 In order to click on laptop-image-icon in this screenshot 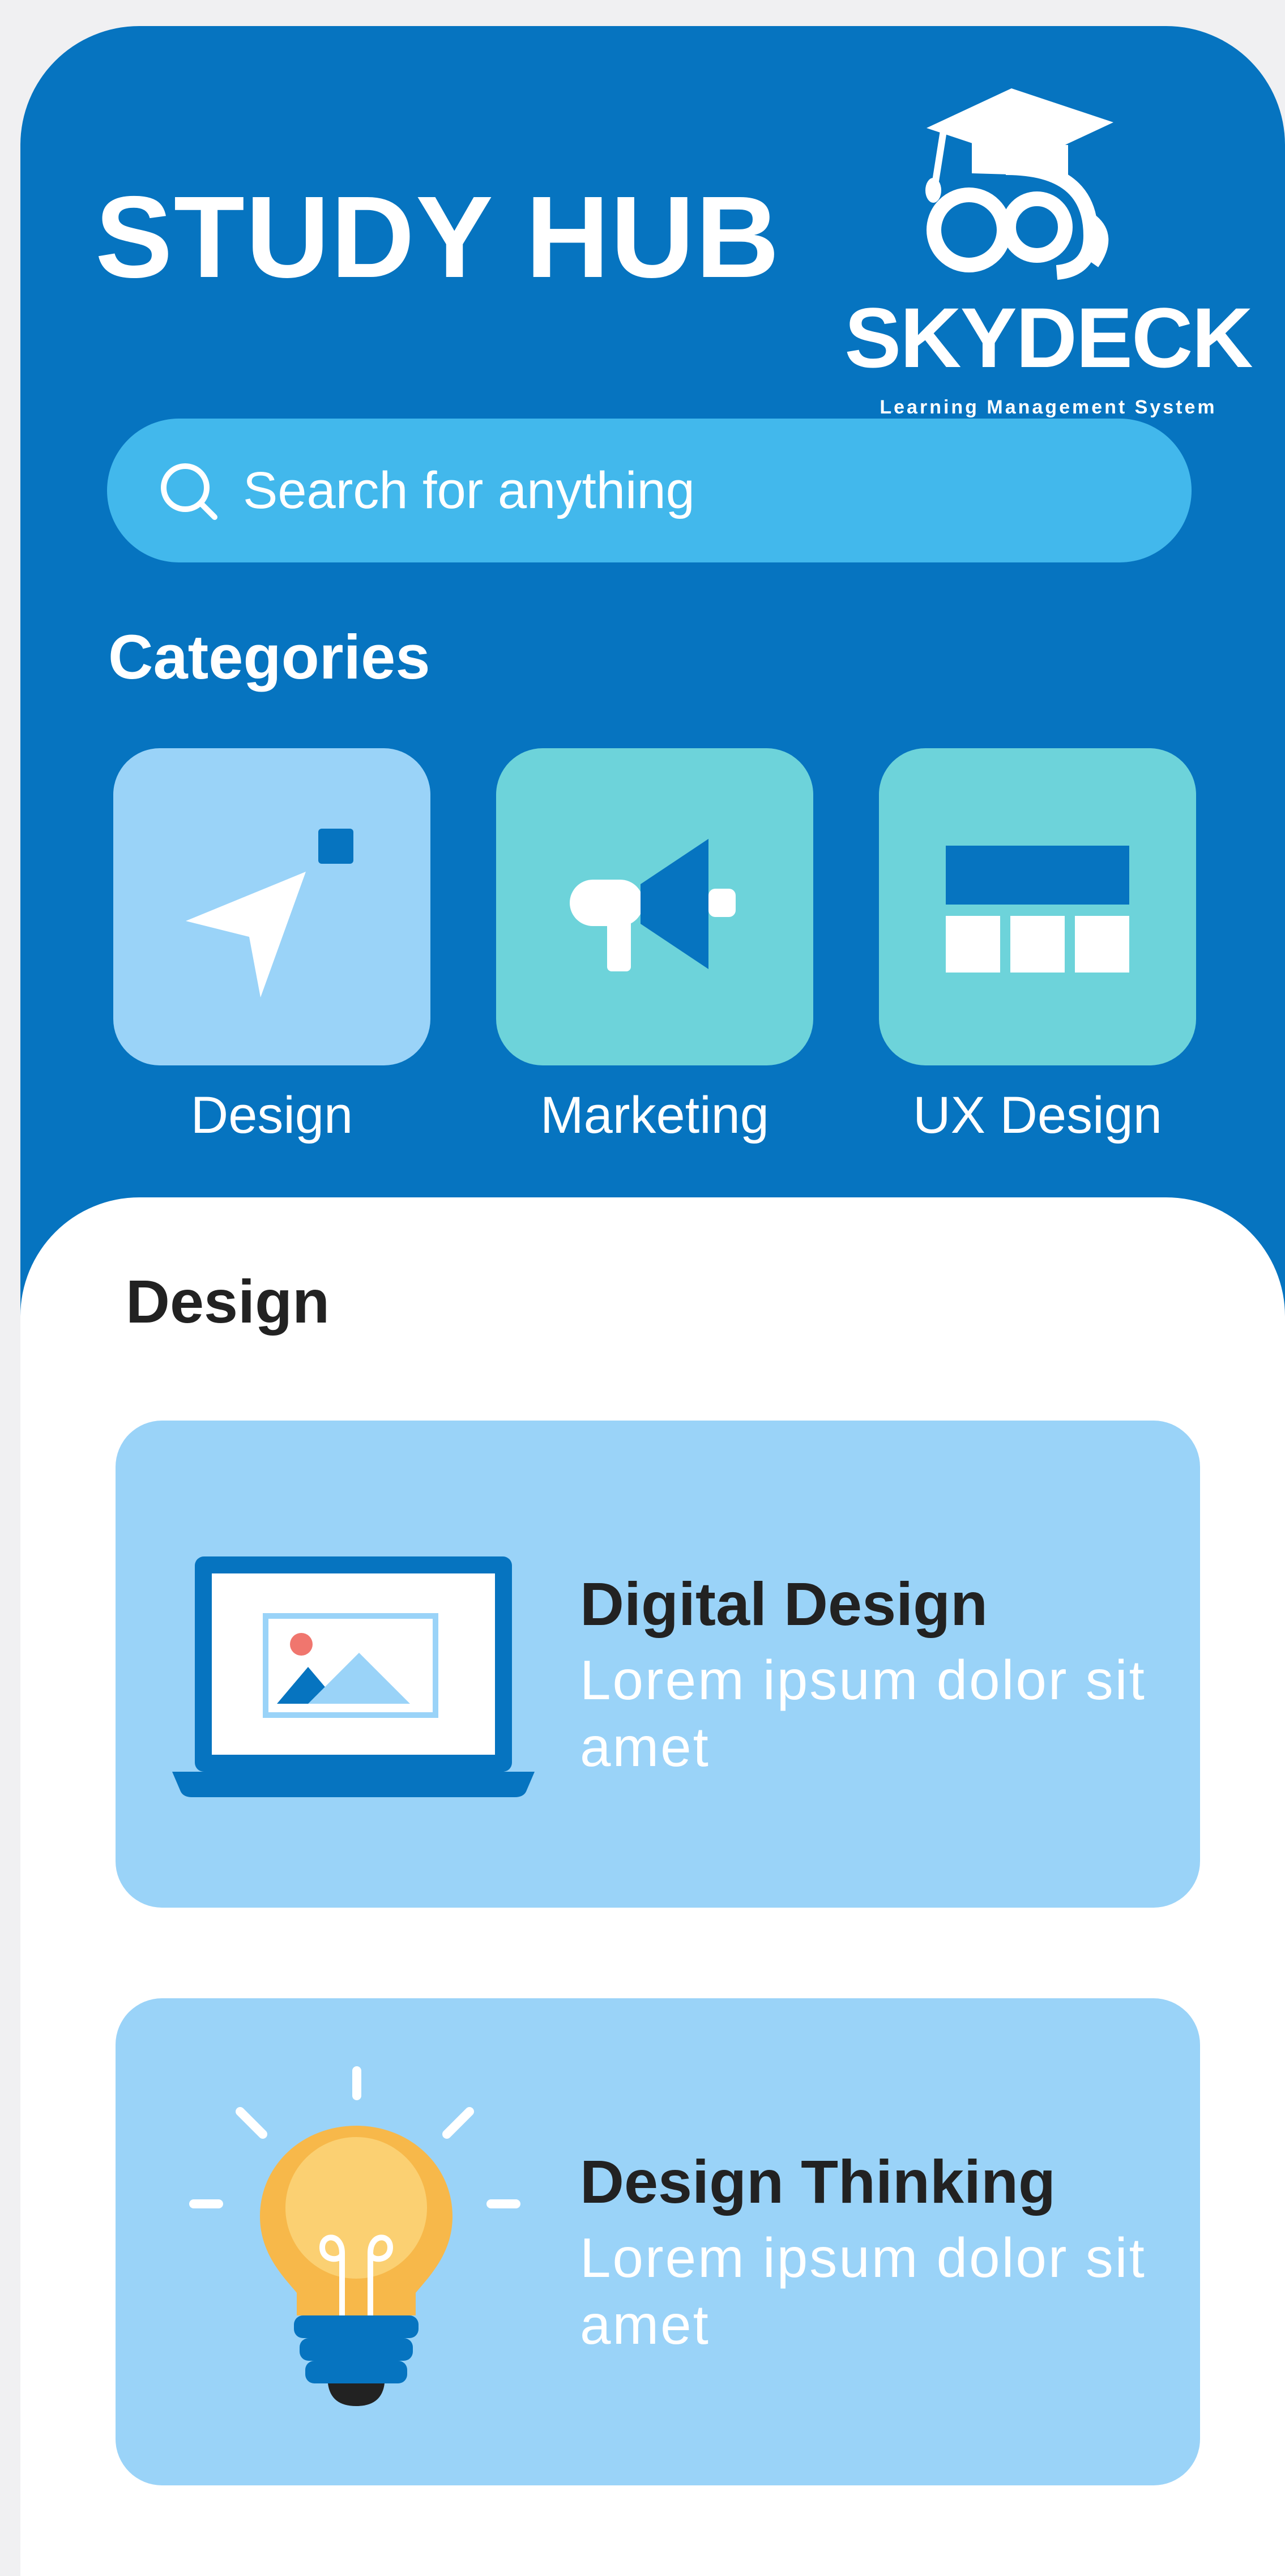, I will do `click(353, 1676)`.